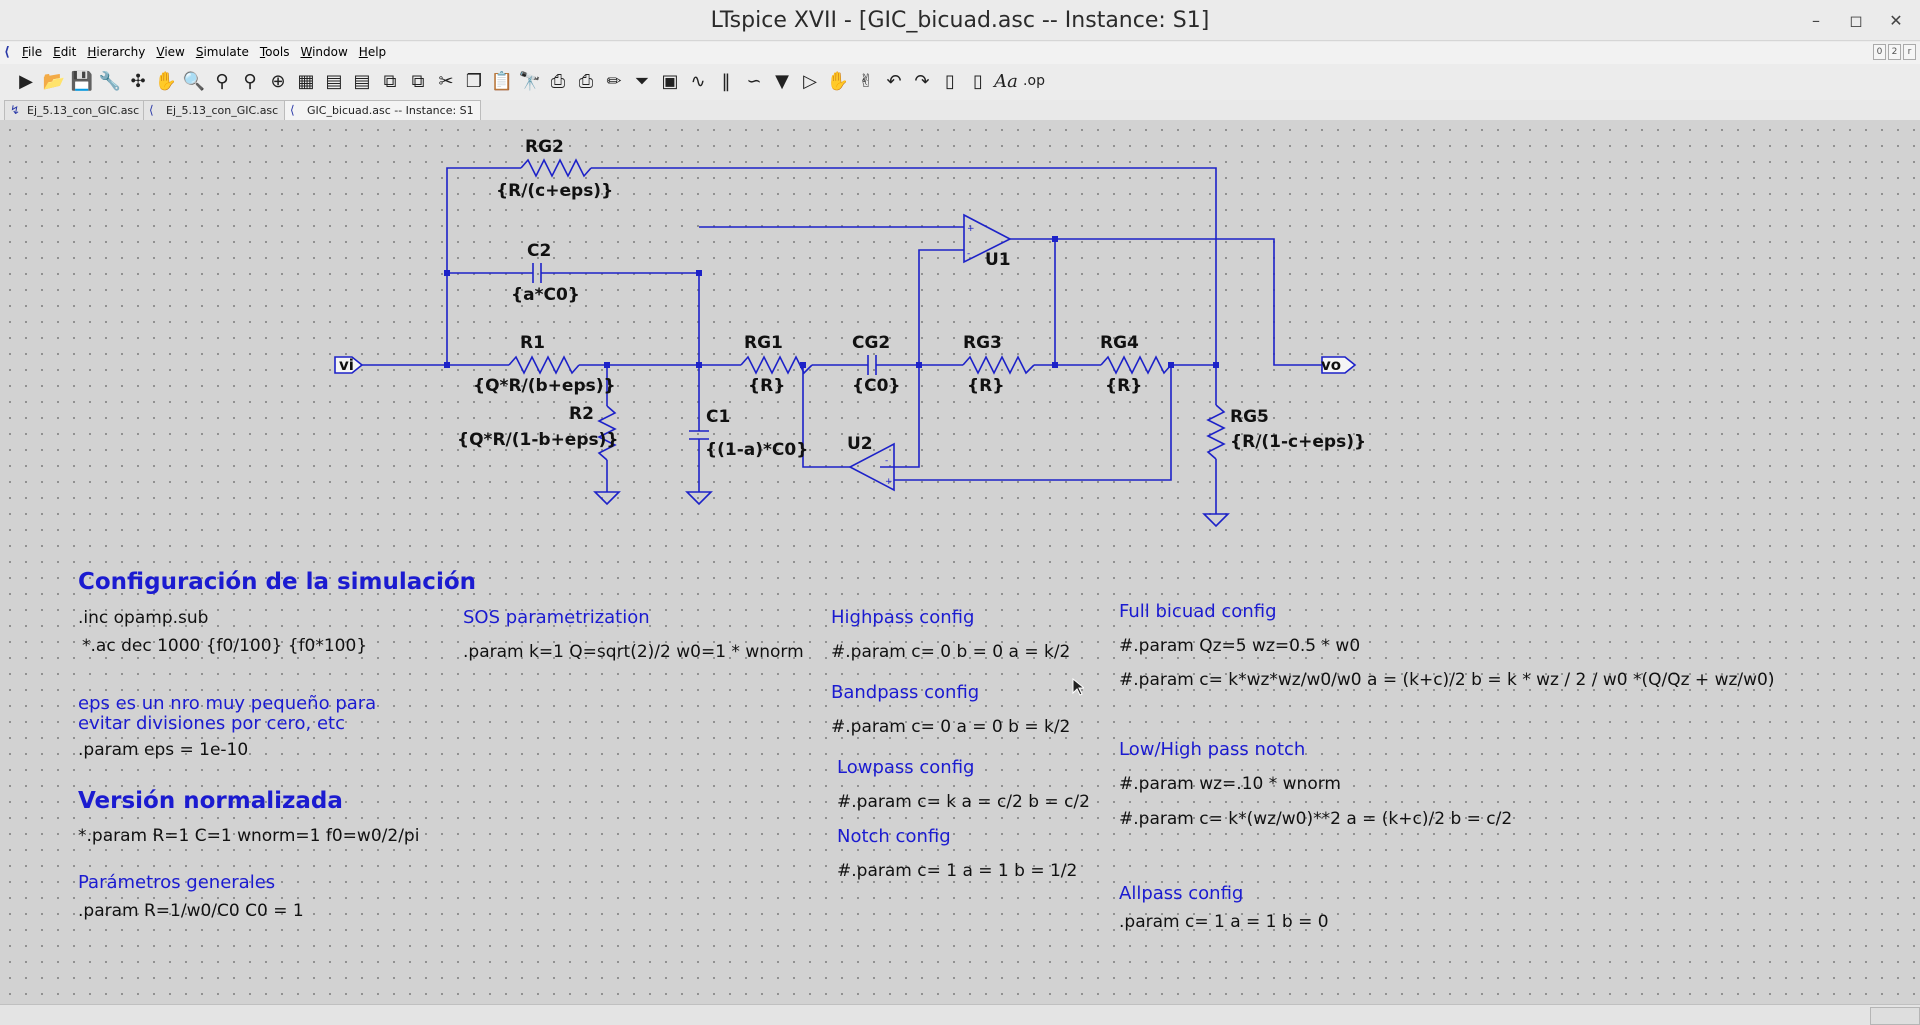 This screenshot has height=1025, width=1920. I want to click on vo-port-label: vo, so click(1331, 365).